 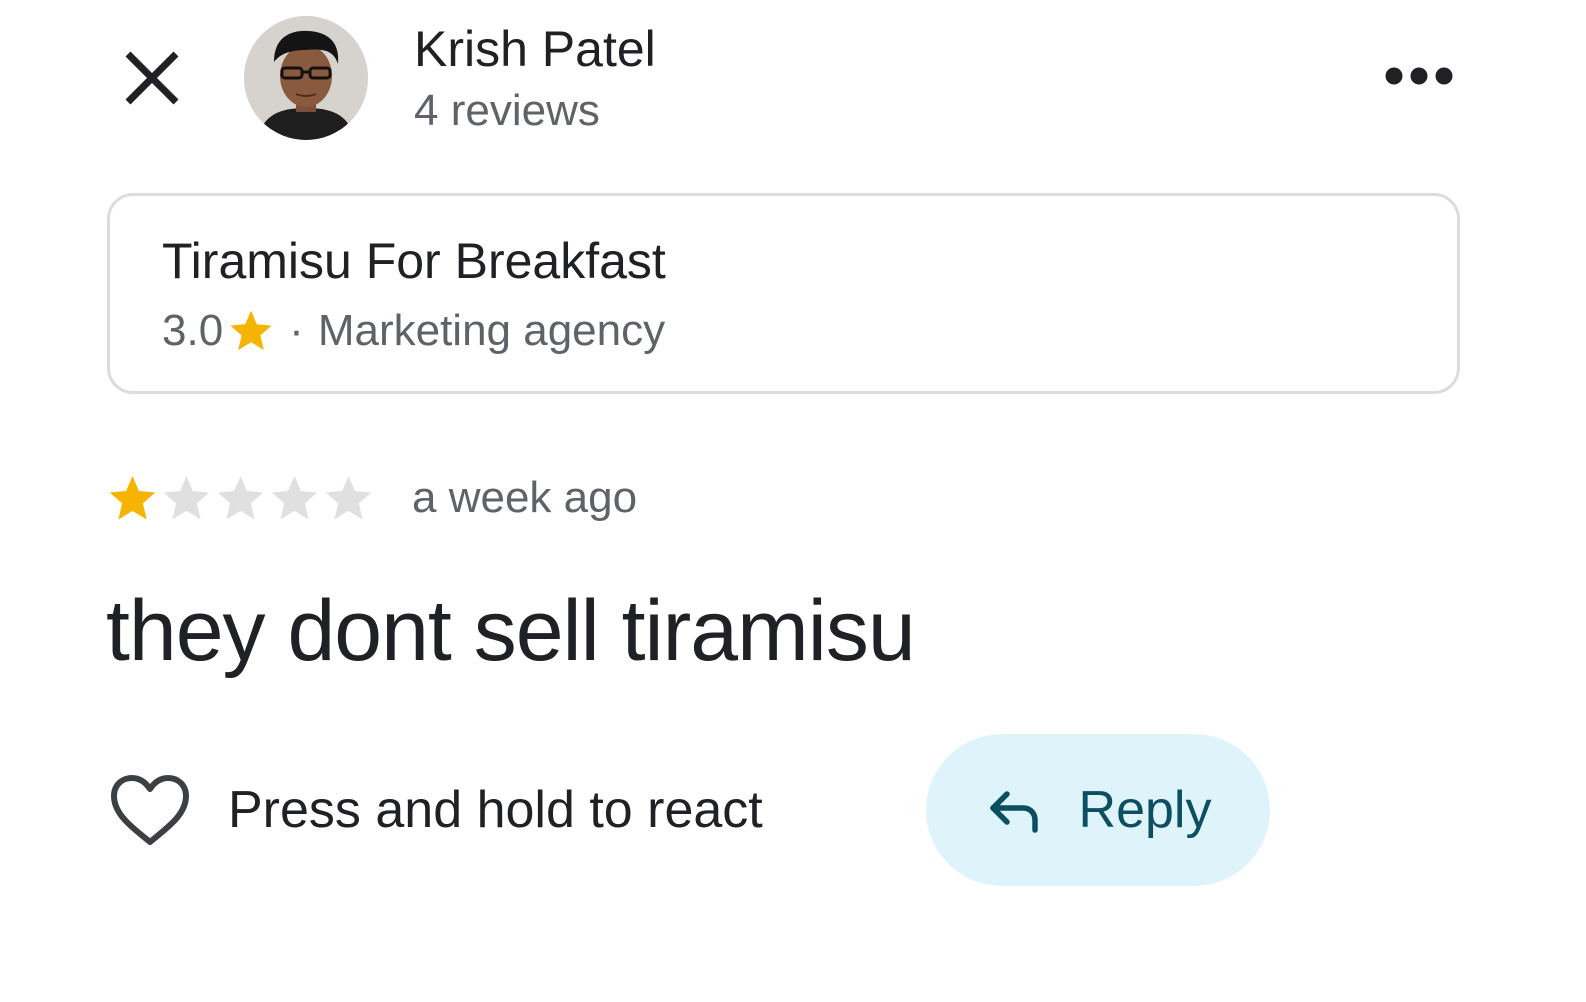 What do you see at coordinates (132, 497) in the screenshot?
I see `star-filled-icon` at bounding box center [132, 497].